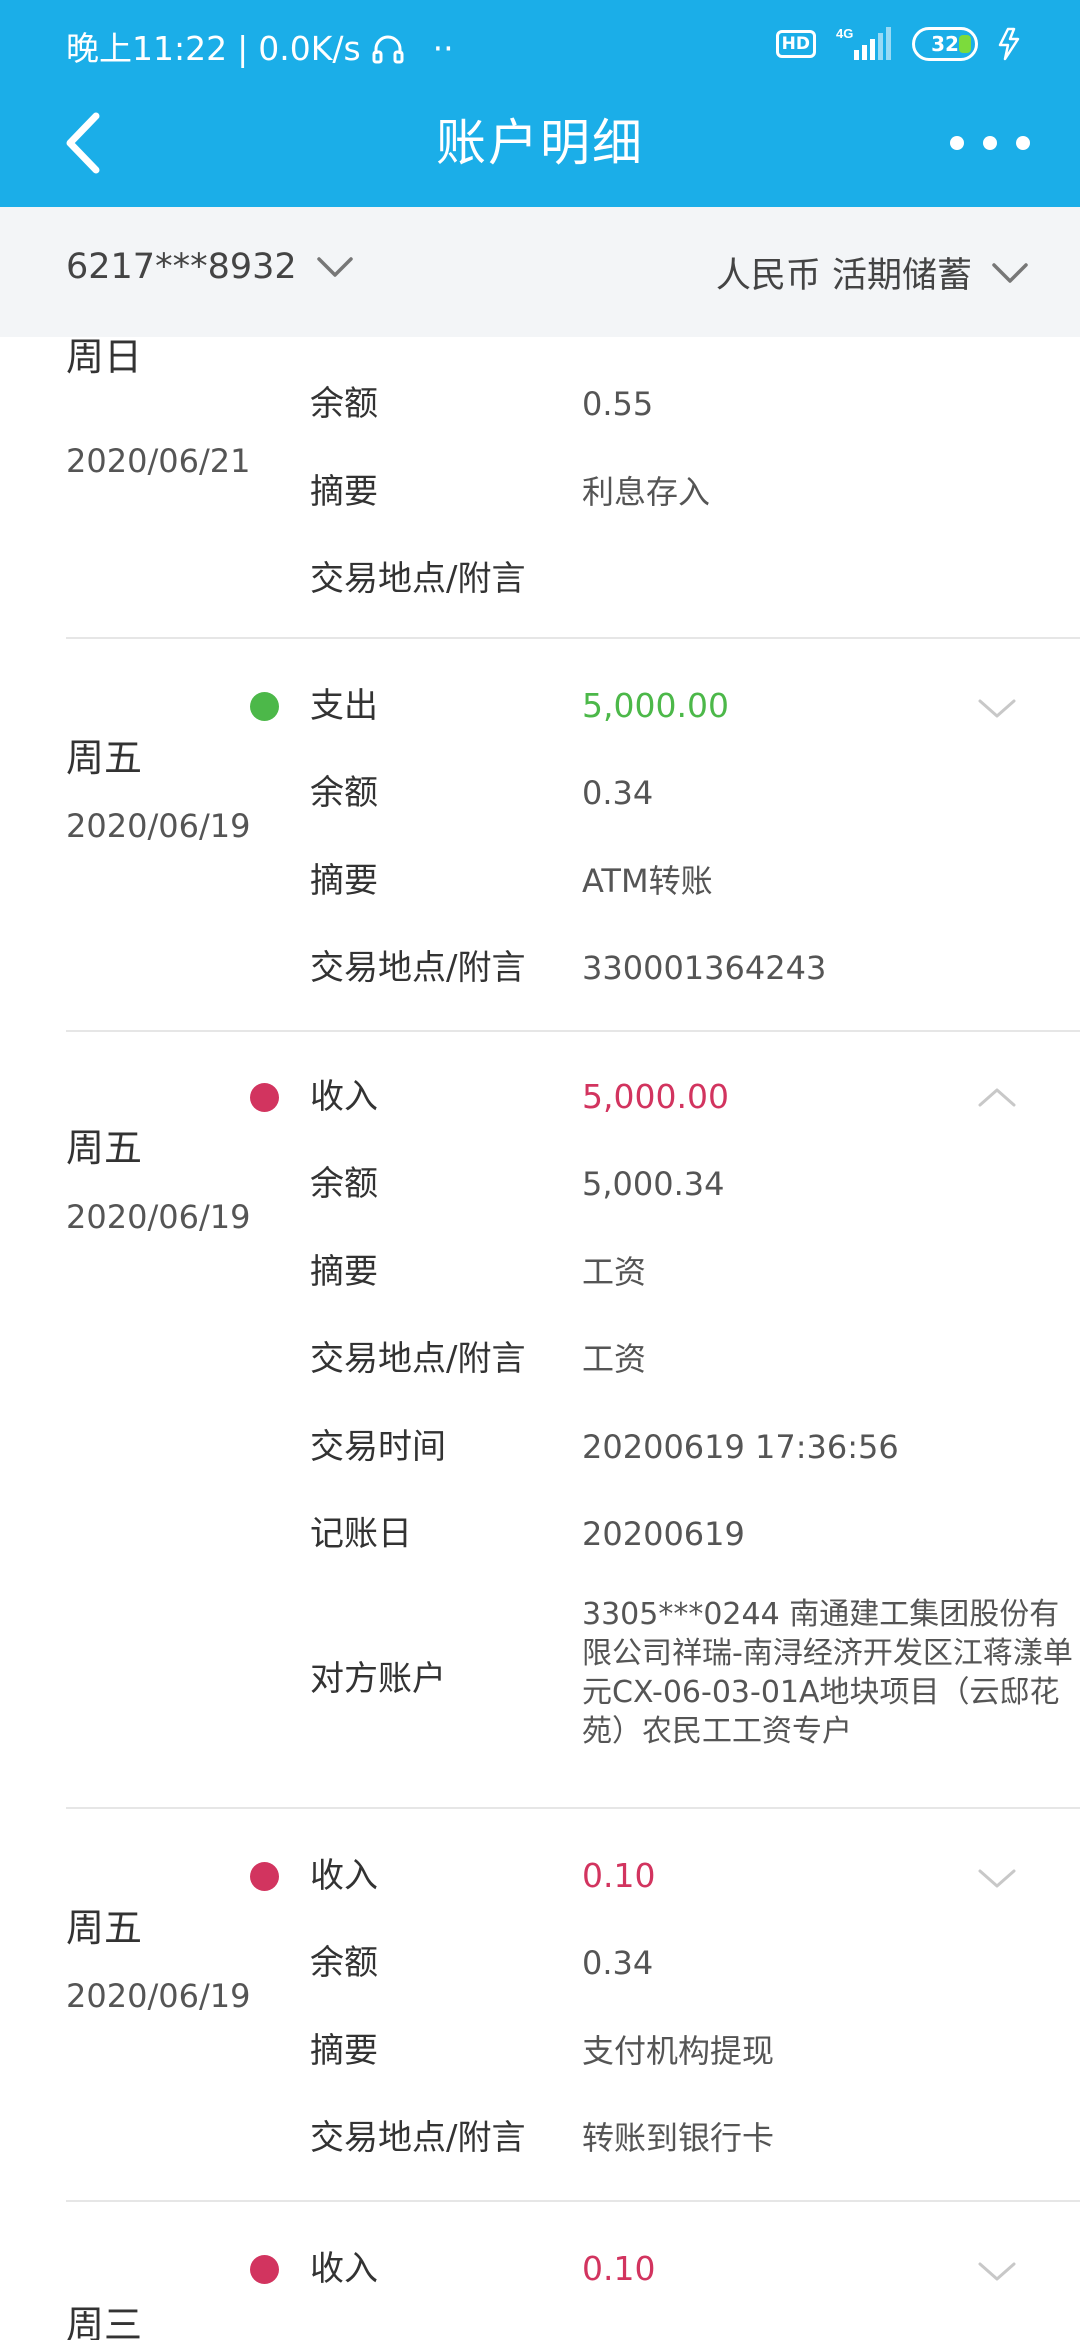  Describe the element at coordinates (181, 267) in the screenshot. I see `account-number: 6217***8932` at that location.